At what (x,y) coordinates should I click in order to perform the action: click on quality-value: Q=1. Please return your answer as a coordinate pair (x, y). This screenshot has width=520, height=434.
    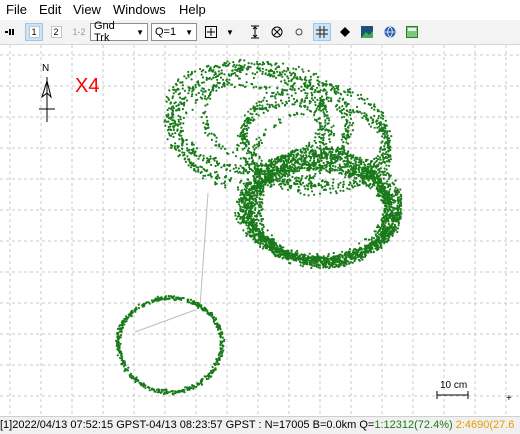
    Looking at the image, I should click on (165, 32).